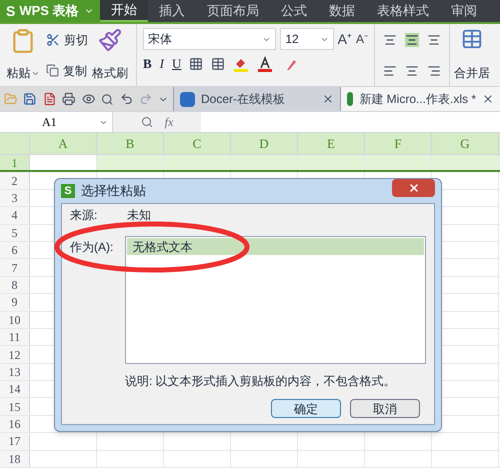 This screenshot has width=500, height=470. I want to click on align-bottom-icon, so click(434, 39).